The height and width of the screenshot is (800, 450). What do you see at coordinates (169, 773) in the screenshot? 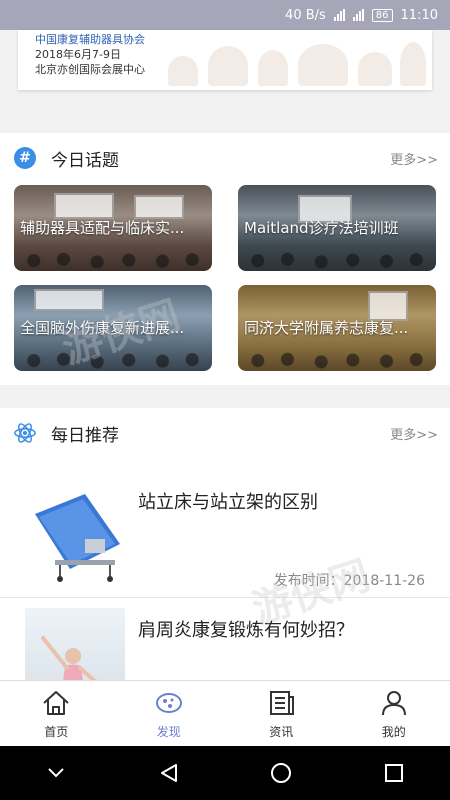
I see `back-icon` at bounding box center [169, 773].